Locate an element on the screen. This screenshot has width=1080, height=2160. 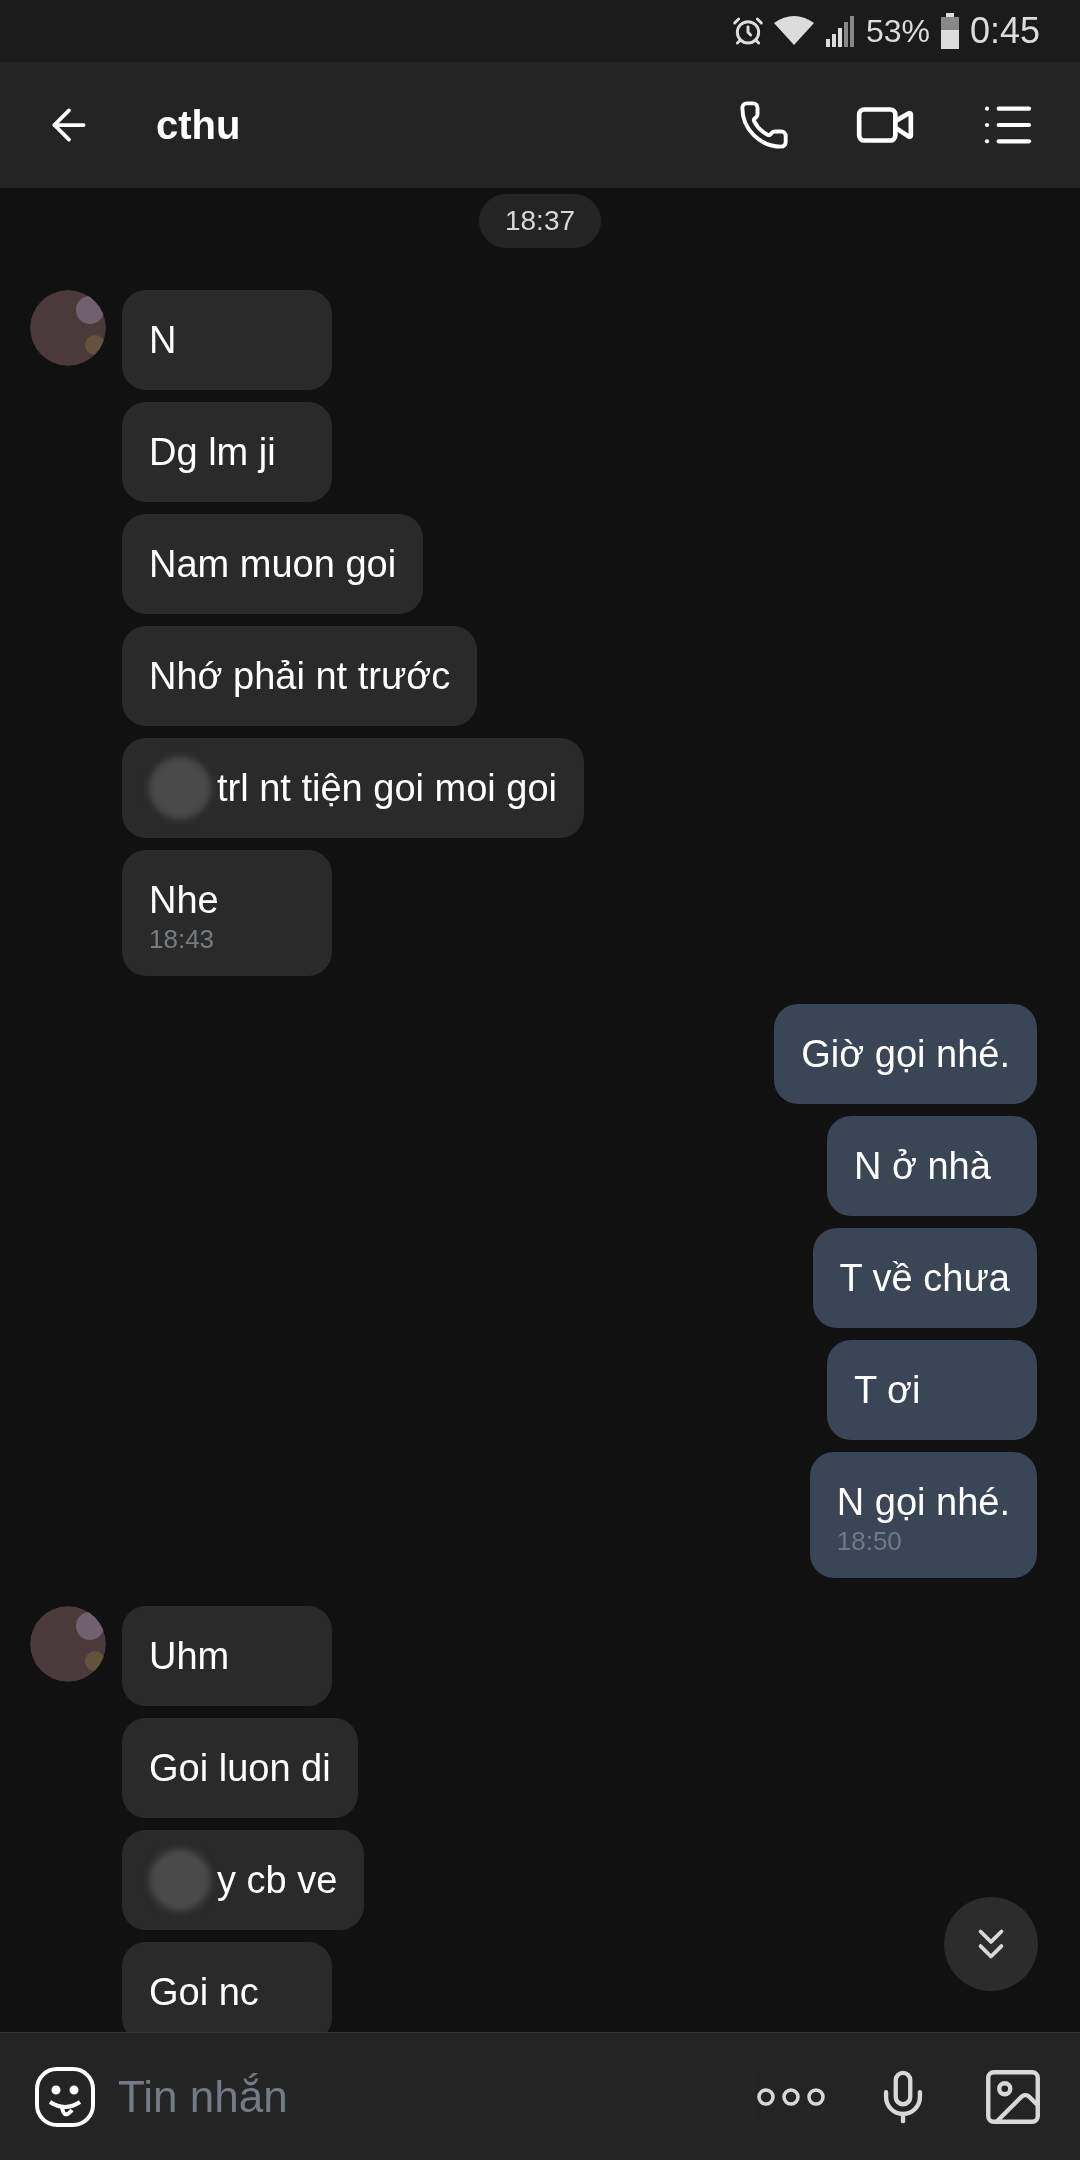
more-dots-icon is located at coordinates (791, 2096).